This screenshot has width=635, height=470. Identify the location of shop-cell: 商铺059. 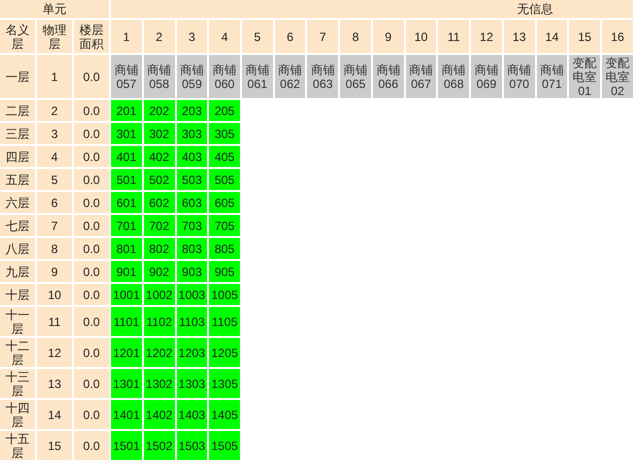
(192, 76).